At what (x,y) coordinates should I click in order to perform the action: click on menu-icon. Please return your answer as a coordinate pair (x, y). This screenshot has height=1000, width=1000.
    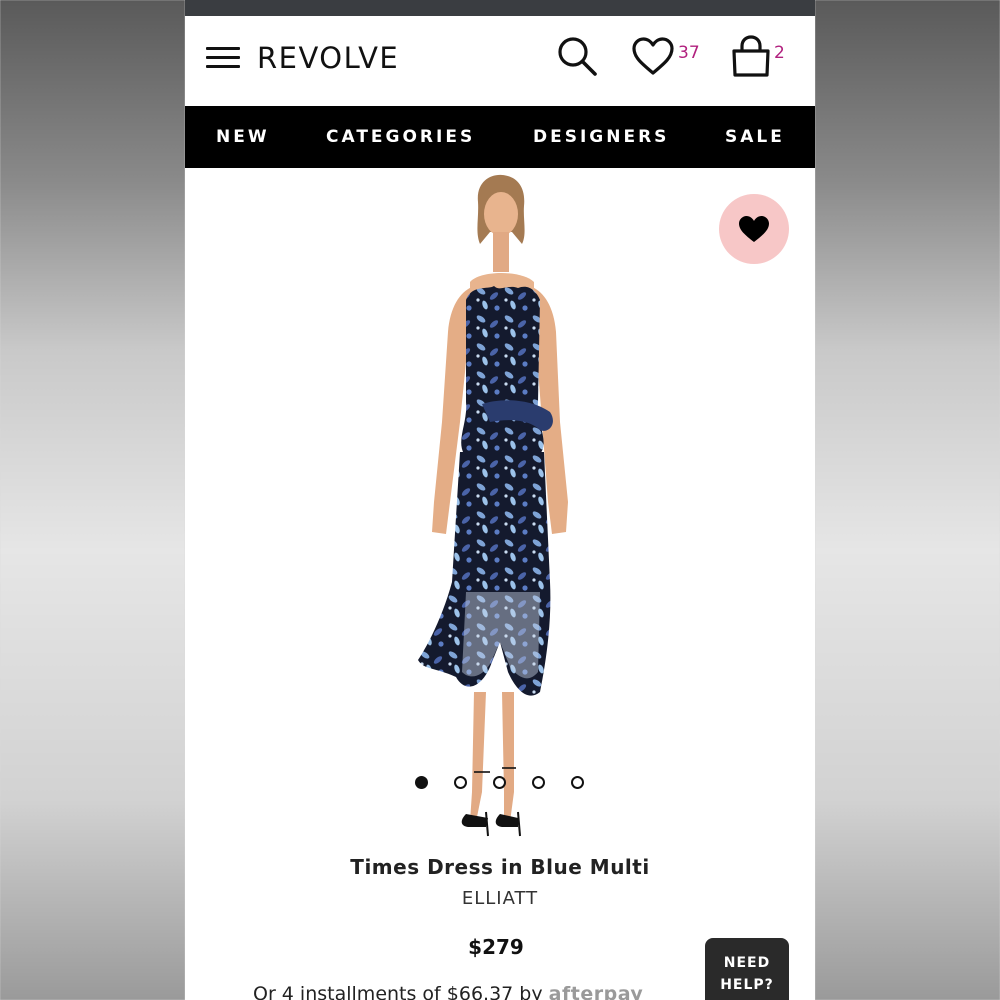
    Looking at the image, I should click on (223, 48).